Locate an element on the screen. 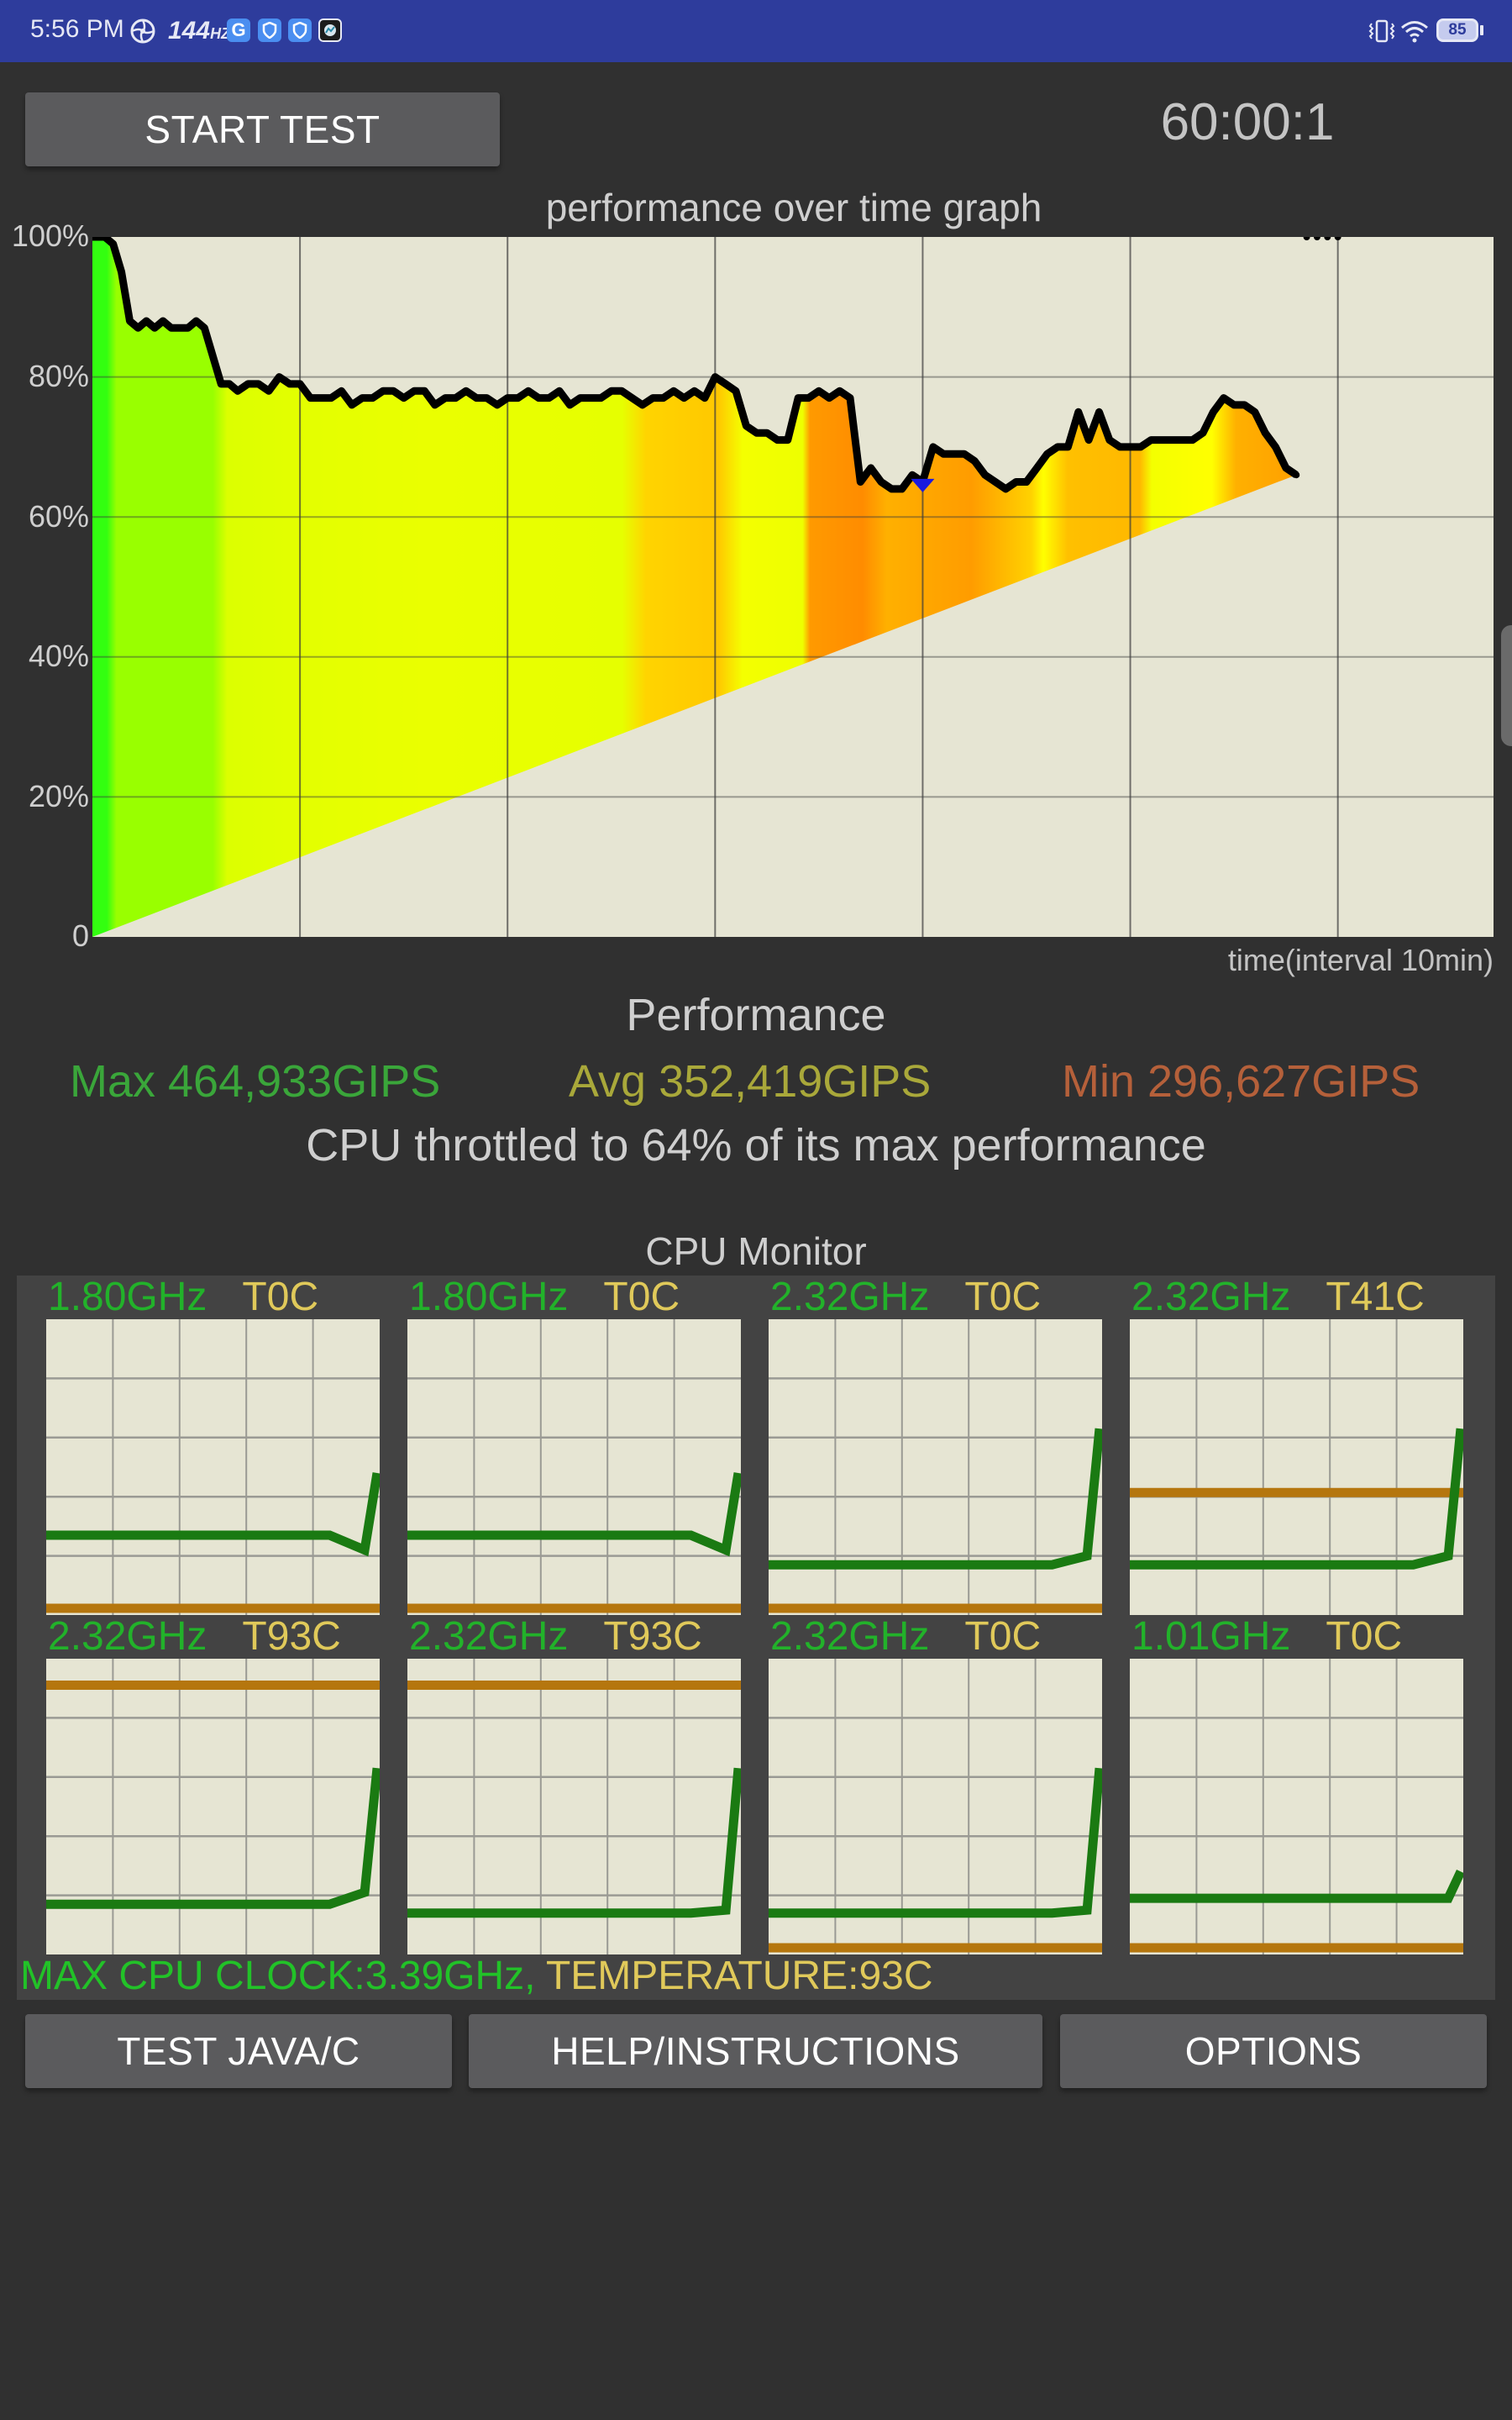 The width and height of the screenshot is (1512, 2420). google-icon: G is located at coordinates (238, 30).